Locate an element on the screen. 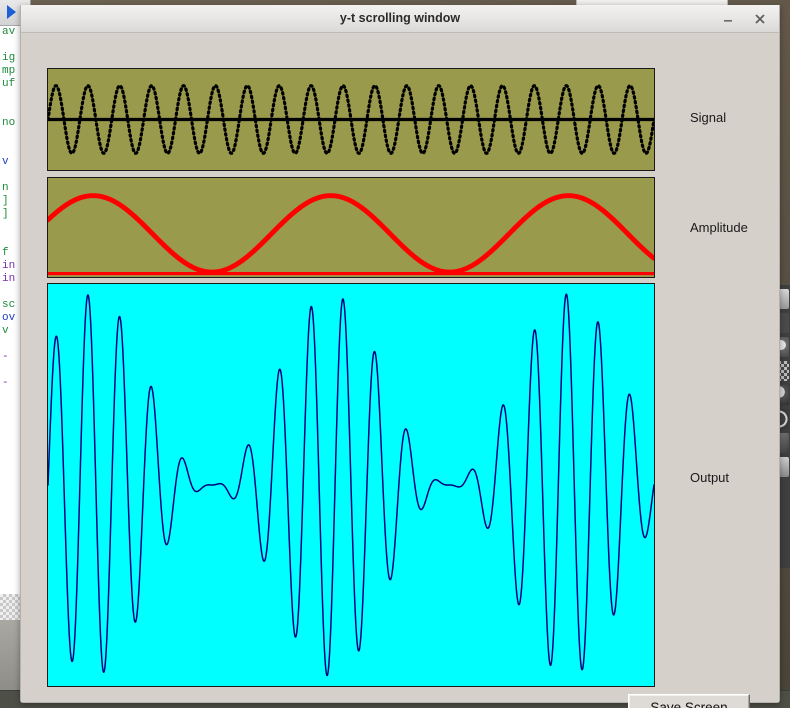 This screenshot has width=790, height=708. close-icon is located at coordinates (760, 19).